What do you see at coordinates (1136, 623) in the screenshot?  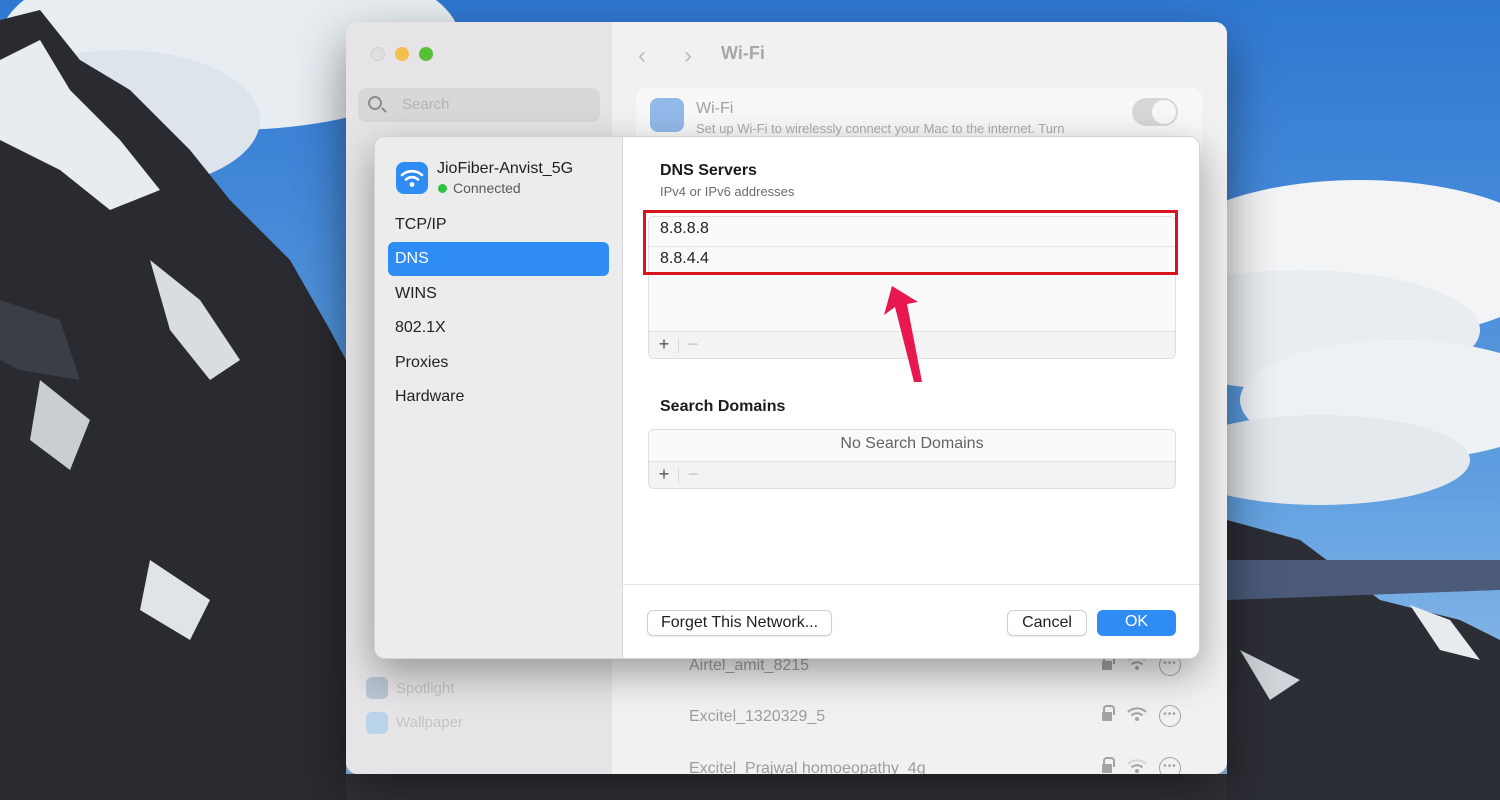 I see `ok-button: OK` at bounding box center [1136, 623].